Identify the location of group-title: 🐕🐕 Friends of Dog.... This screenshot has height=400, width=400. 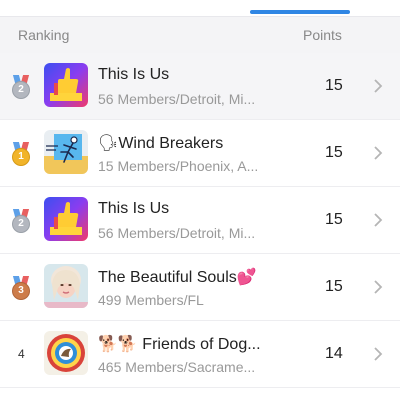
(179, 344).